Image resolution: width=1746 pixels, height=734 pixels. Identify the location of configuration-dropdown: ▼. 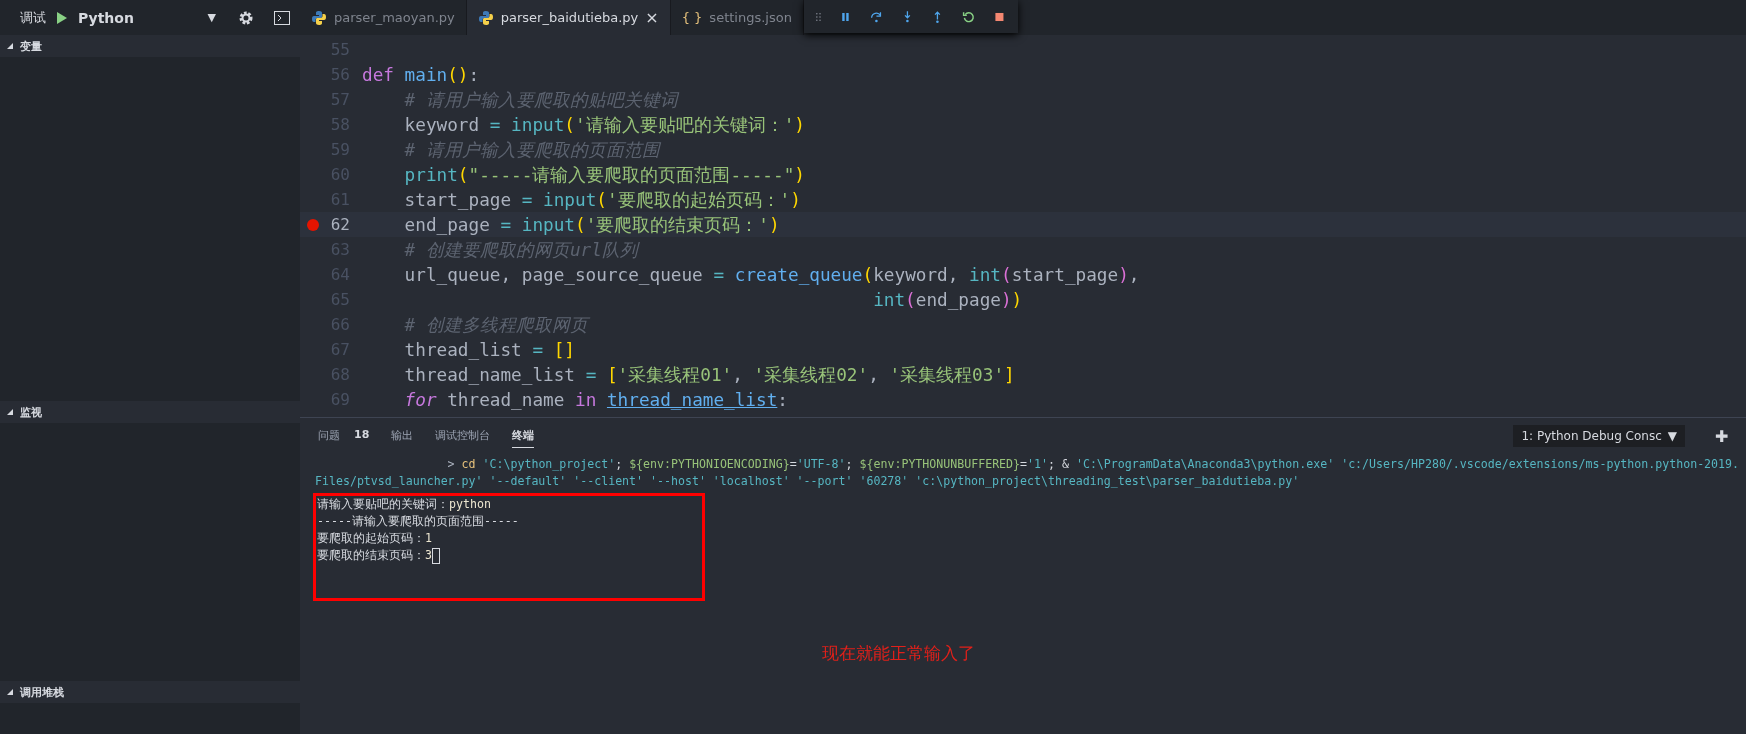
(211, 17).